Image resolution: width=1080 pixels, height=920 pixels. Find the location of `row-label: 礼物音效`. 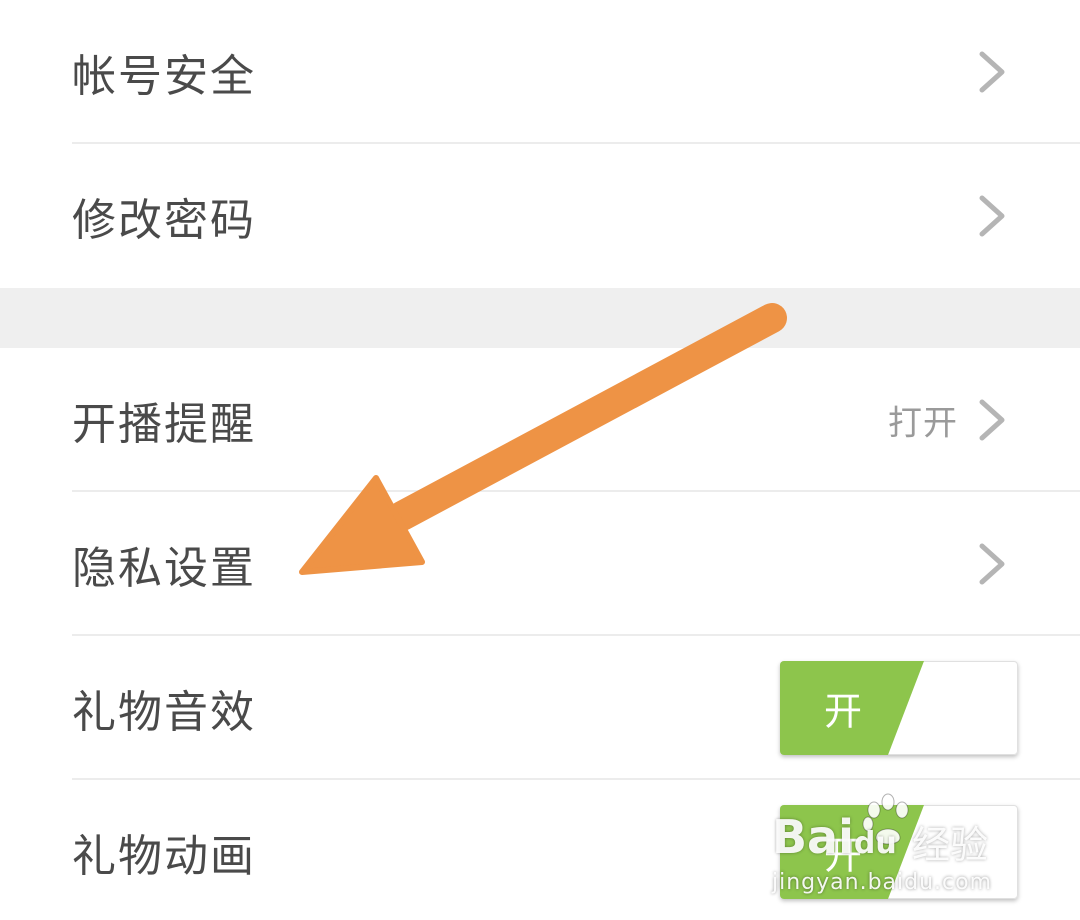

row-label: 礼物音效 is located at coordinates (164, 712).